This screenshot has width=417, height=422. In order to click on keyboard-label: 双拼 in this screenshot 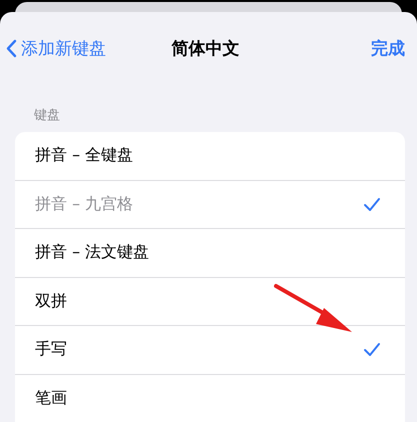, I will do `click(51, 301)`.